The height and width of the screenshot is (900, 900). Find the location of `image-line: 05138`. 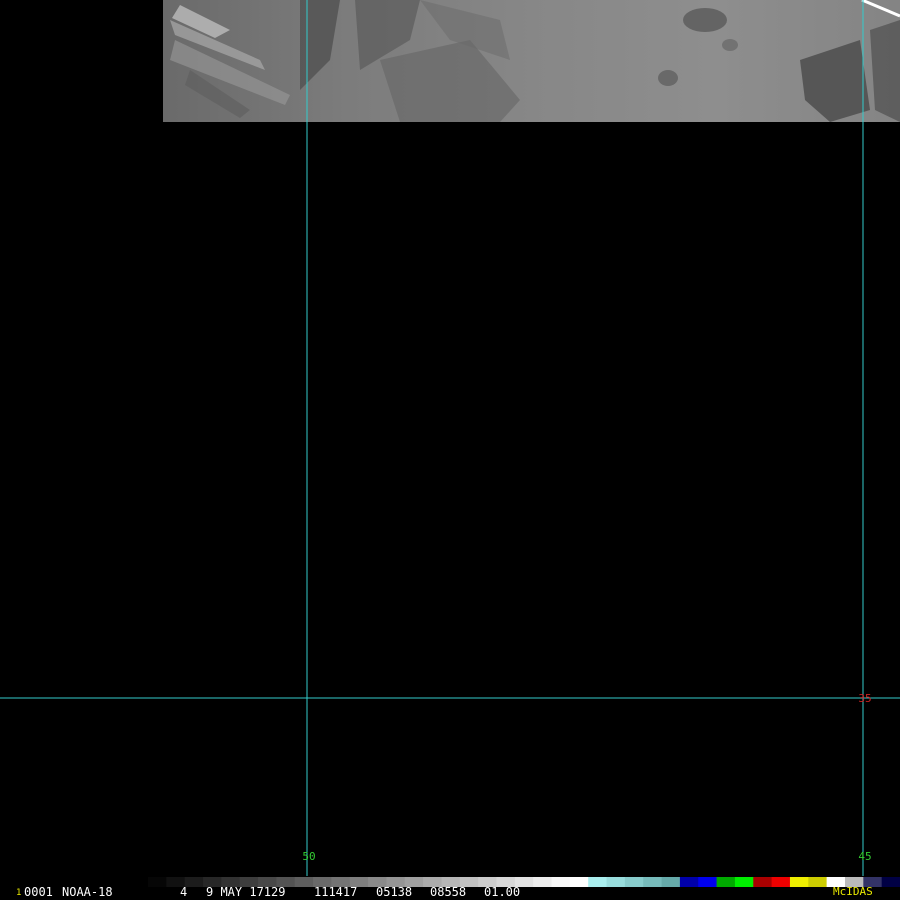

image-line: 05138 is located at coordinates (394, 892).